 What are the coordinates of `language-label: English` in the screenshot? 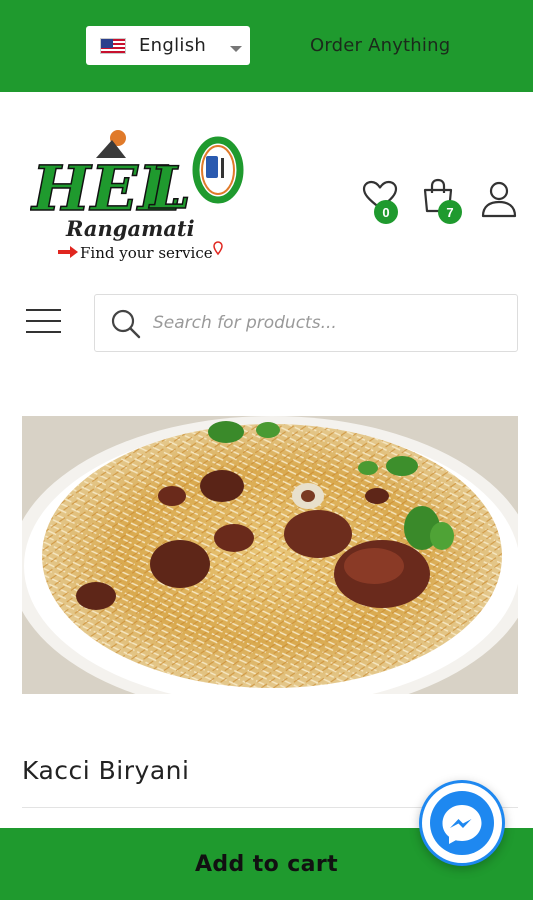 It's located at (173, 45).